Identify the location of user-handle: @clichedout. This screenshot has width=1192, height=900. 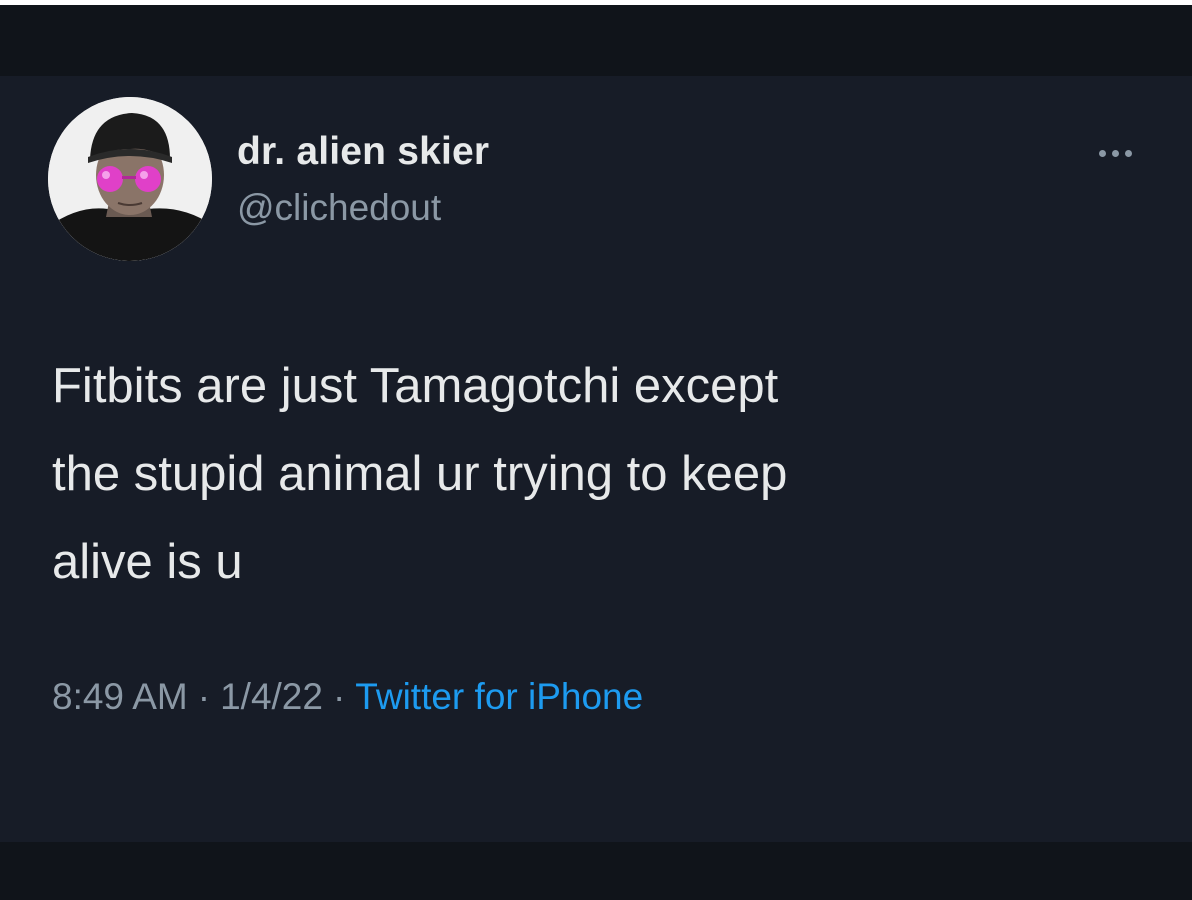
(339, 208).